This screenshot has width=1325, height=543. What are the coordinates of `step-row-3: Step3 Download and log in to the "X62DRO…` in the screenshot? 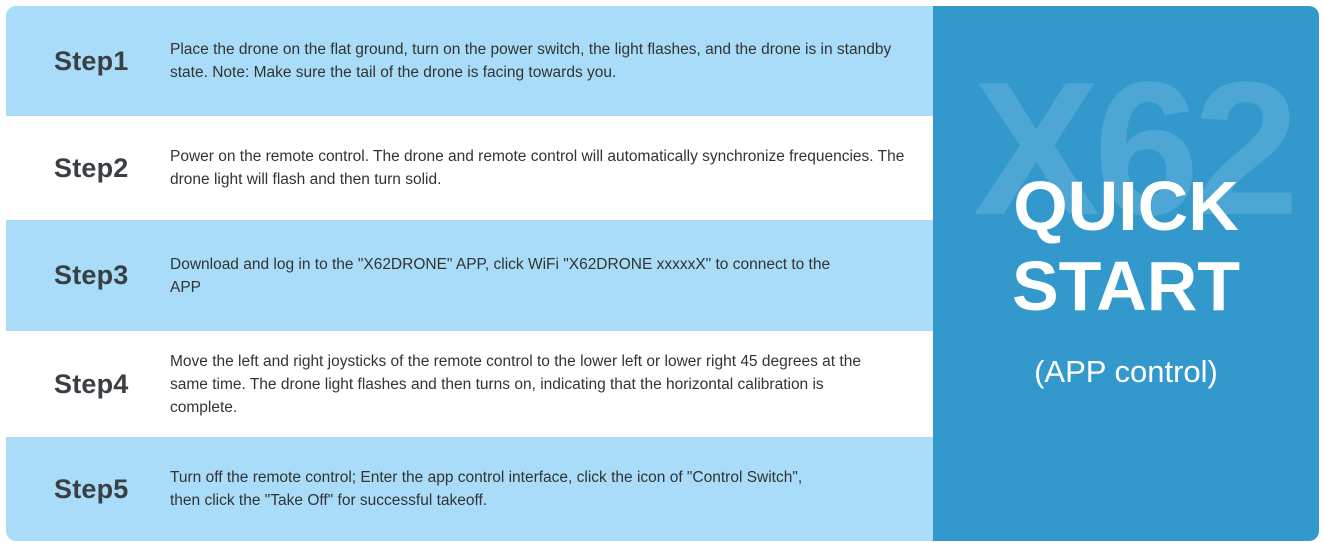 It's located at (469, 275).